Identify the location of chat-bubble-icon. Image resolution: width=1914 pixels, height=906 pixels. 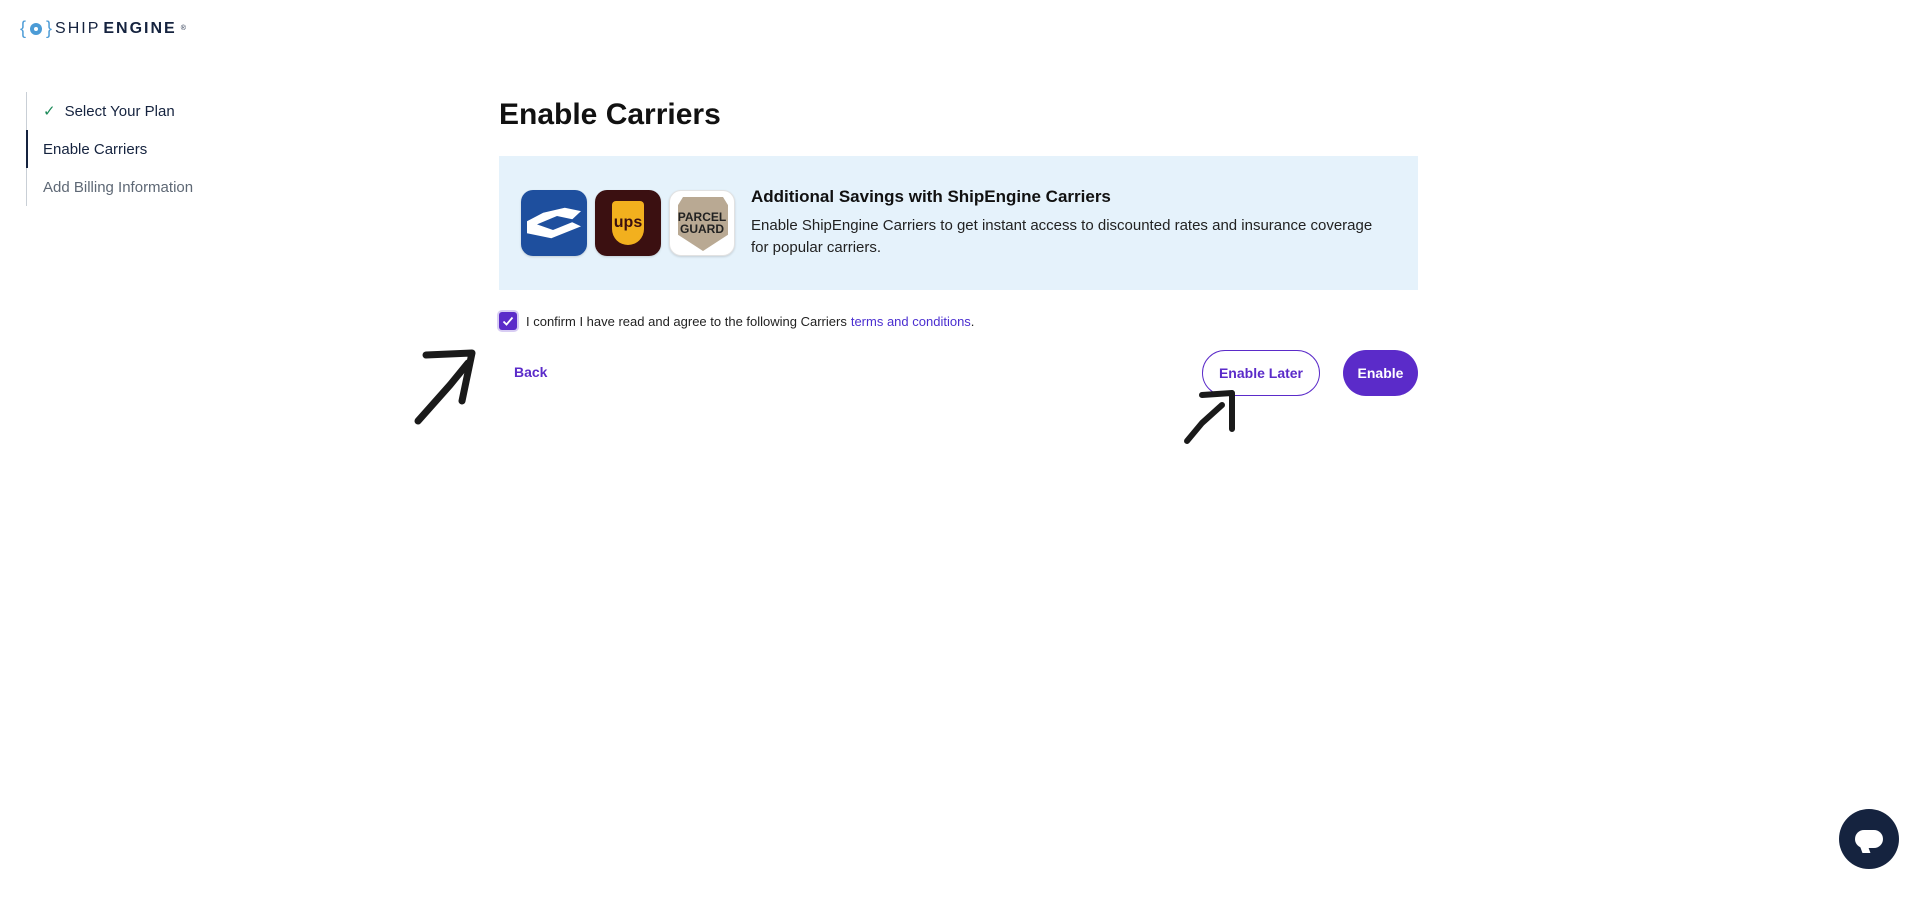
(1869, 839).